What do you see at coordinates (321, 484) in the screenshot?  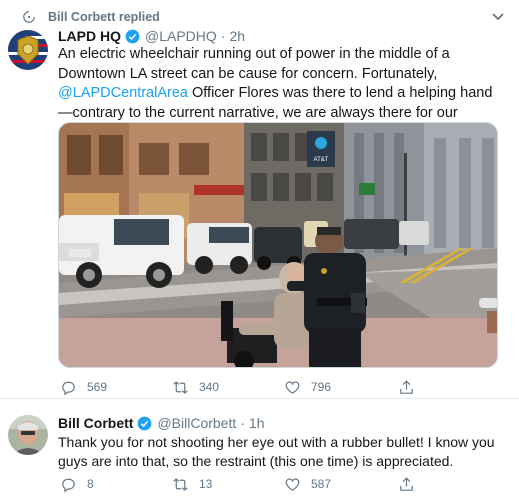 I see `like-count: 587` at bounding box center [321, 484].